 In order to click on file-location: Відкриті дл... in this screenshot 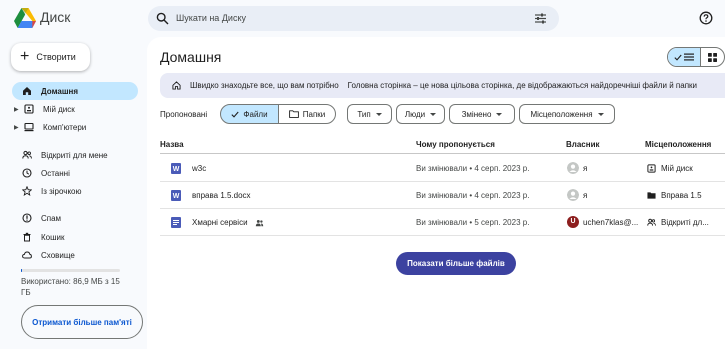, I will do `click(685, 222)`.